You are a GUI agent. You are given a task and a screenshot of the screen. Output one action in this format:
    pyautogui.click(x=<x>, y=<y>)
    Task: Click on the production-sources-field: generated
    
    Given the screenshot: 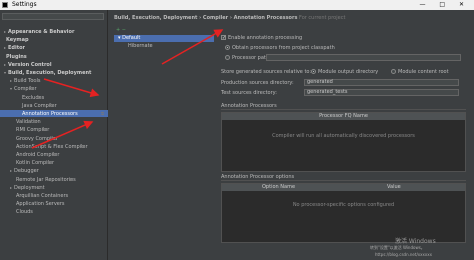 What is the action you would take?
    pyautogui.click(x=381, y=82)
    